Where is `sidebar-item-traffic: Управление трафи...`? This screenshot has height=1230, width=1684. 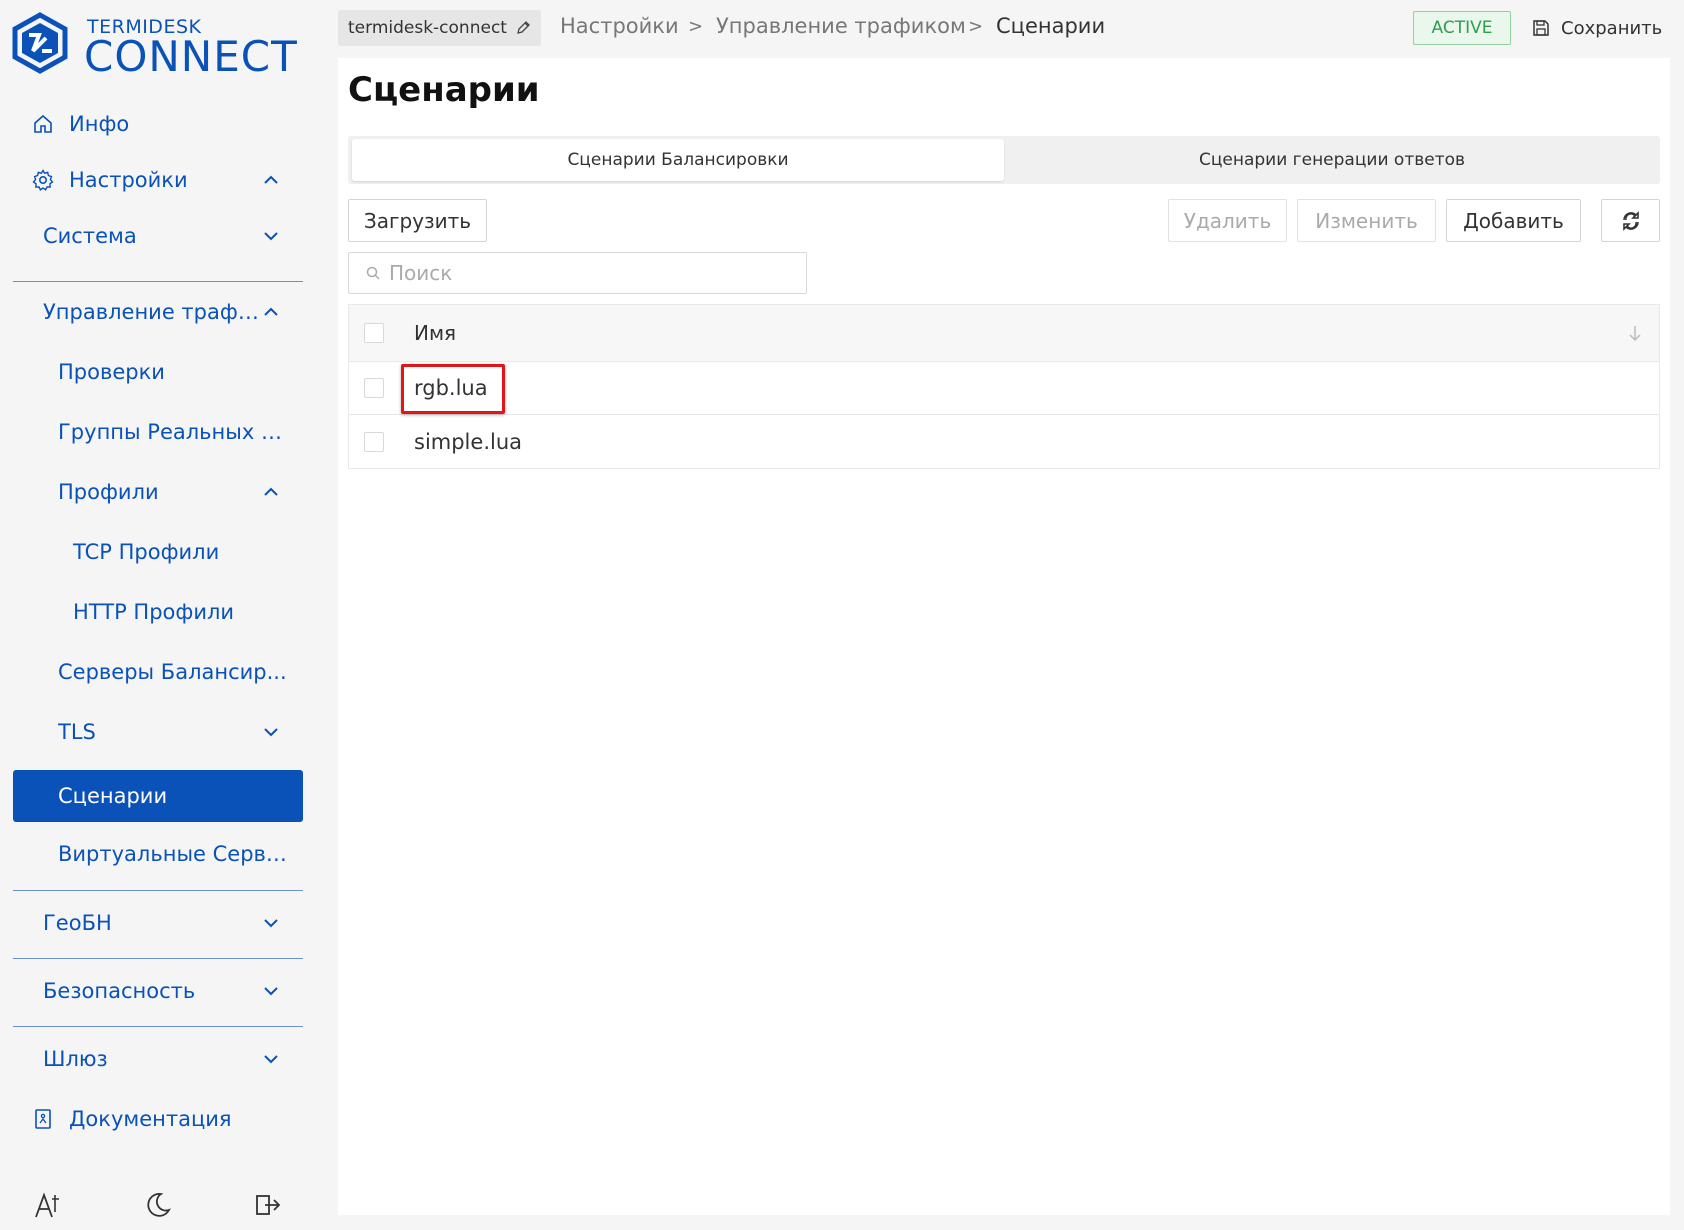 sidebar-item-traffic: Управление трафи... is located at coordinates (158, 312).